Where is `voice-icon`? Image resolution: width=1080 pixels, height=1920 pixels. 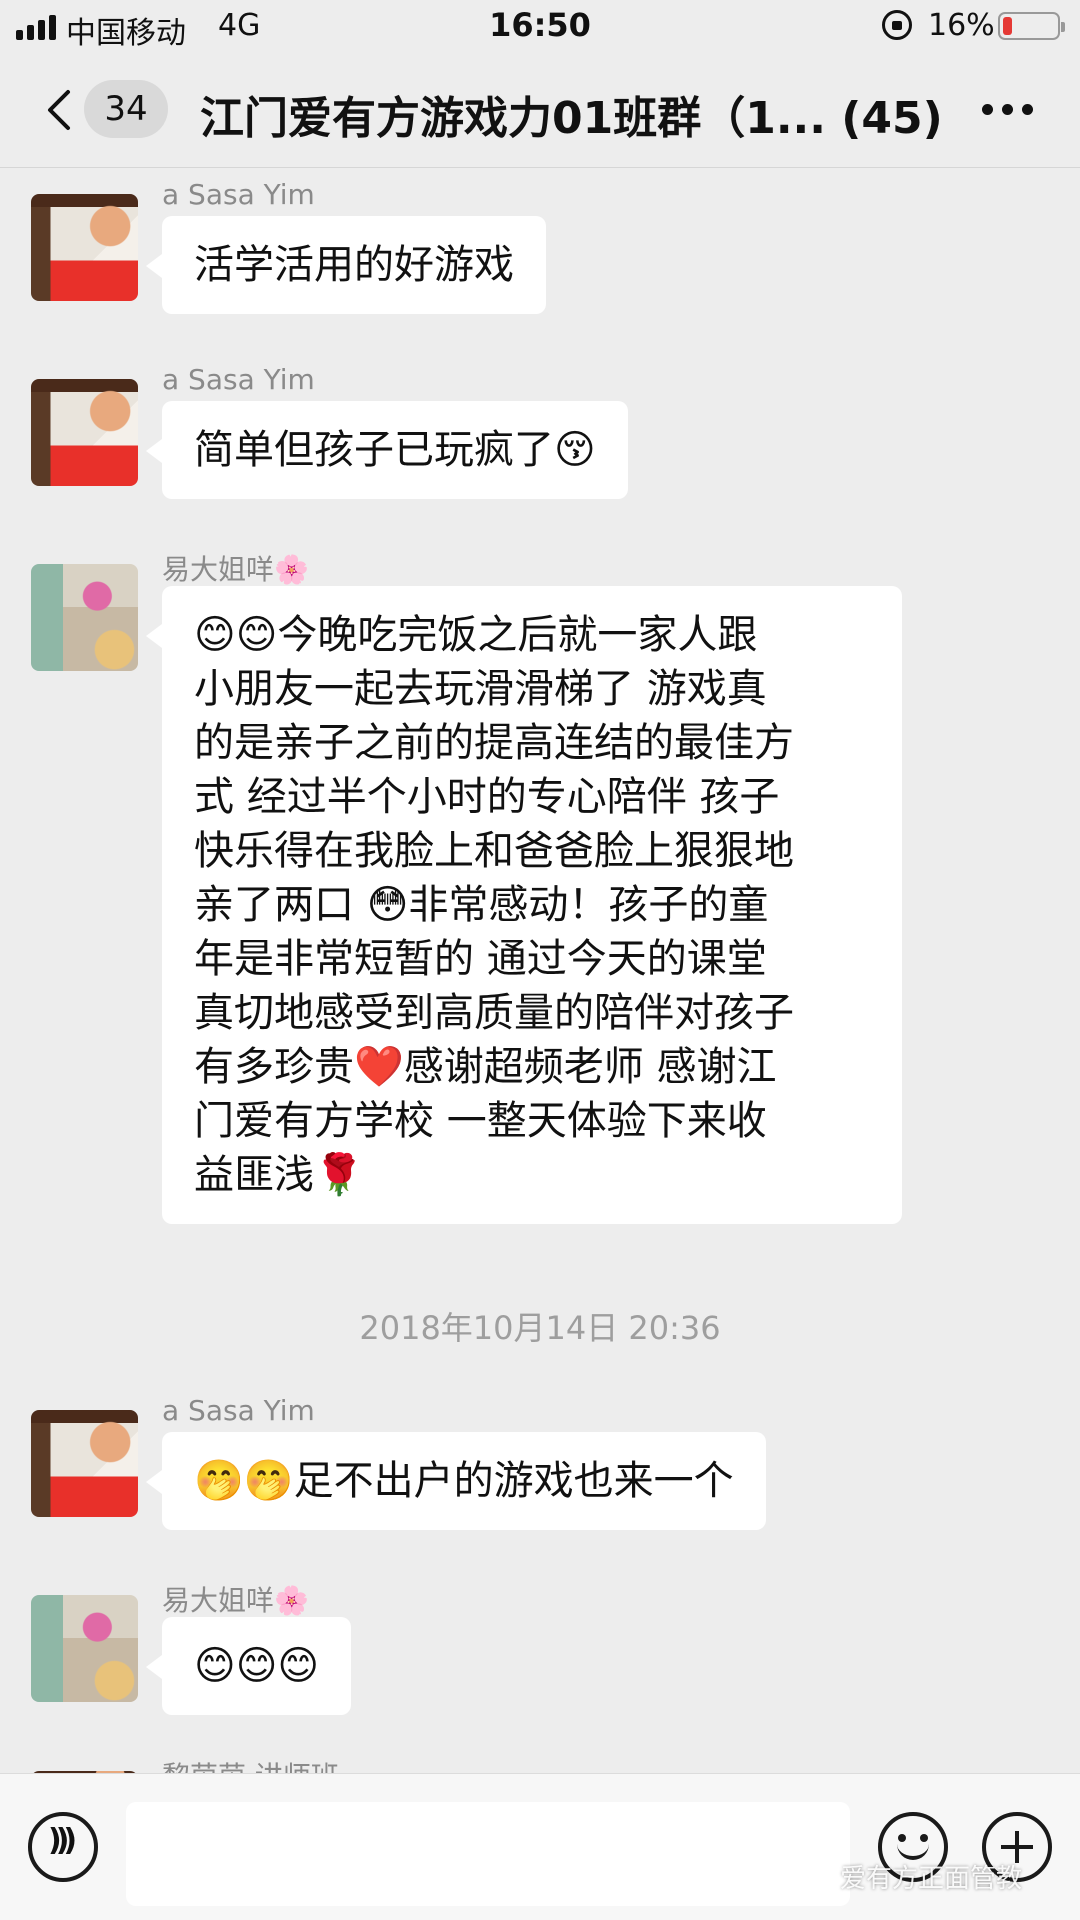
voice-icon is located at coordinates (63, 1847).